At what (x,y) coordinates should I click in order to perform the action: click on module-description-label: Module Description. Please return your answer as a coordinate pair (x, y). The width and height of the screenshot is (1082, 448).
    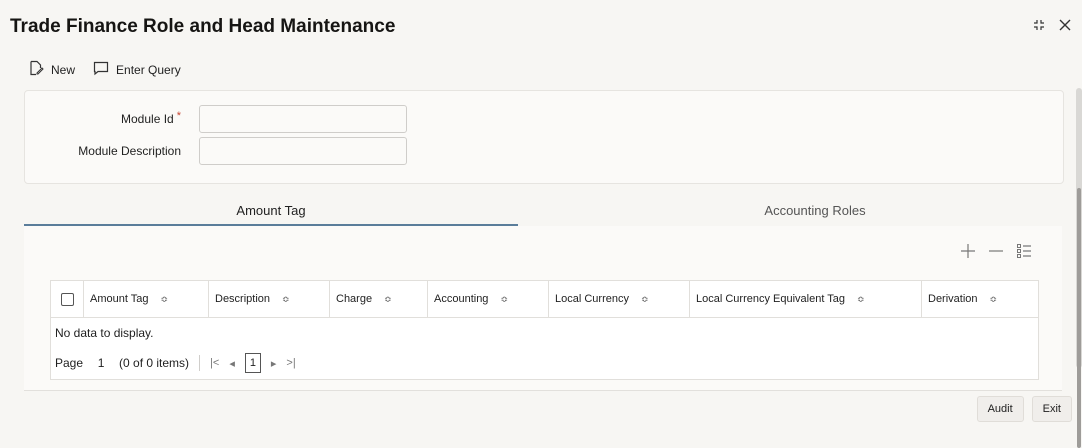
    Looking at the image, I should click on (129, 151).